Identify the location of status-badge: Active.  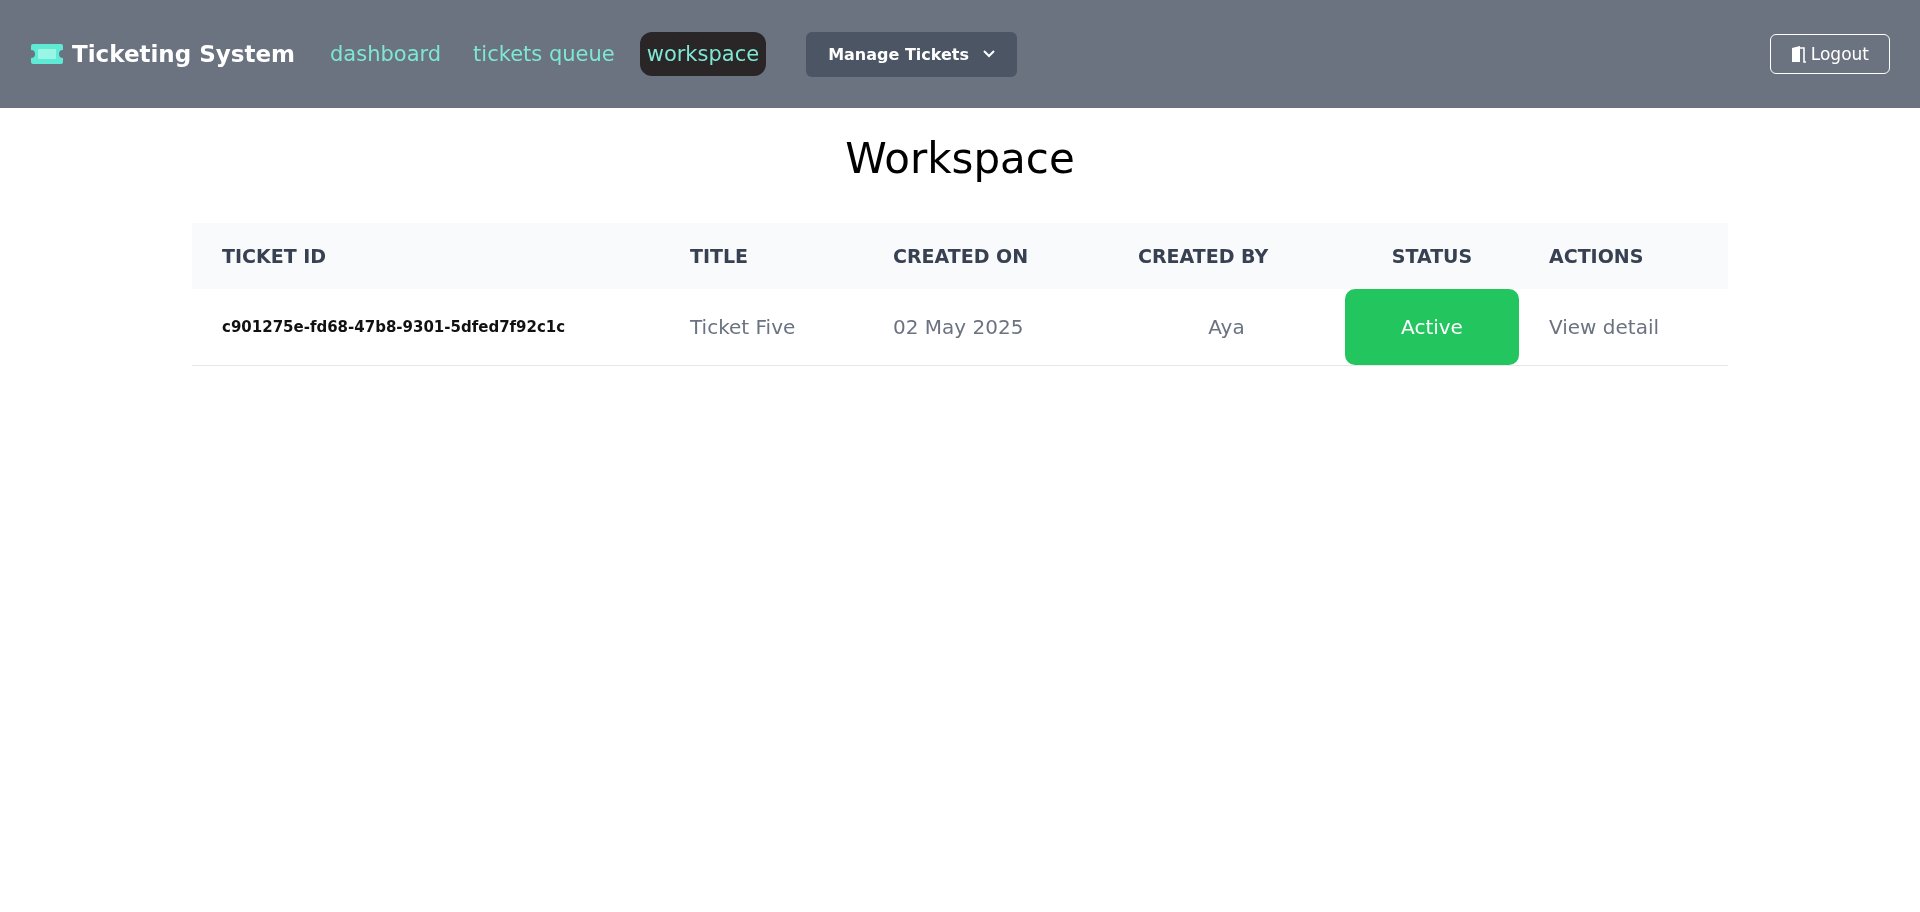
(1432, 327).